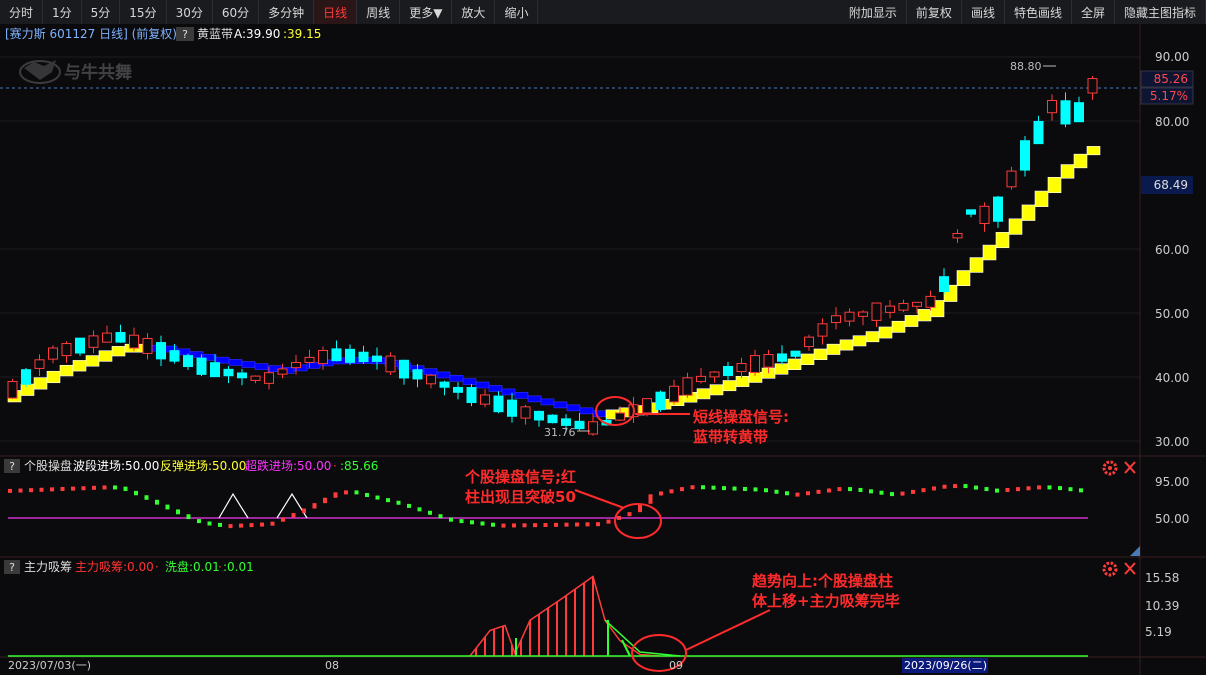  What do you see at coordinates (379, 12) in the screenshot?
I see `period-tab-weekly: 周线` at bounding box center [379, 12].